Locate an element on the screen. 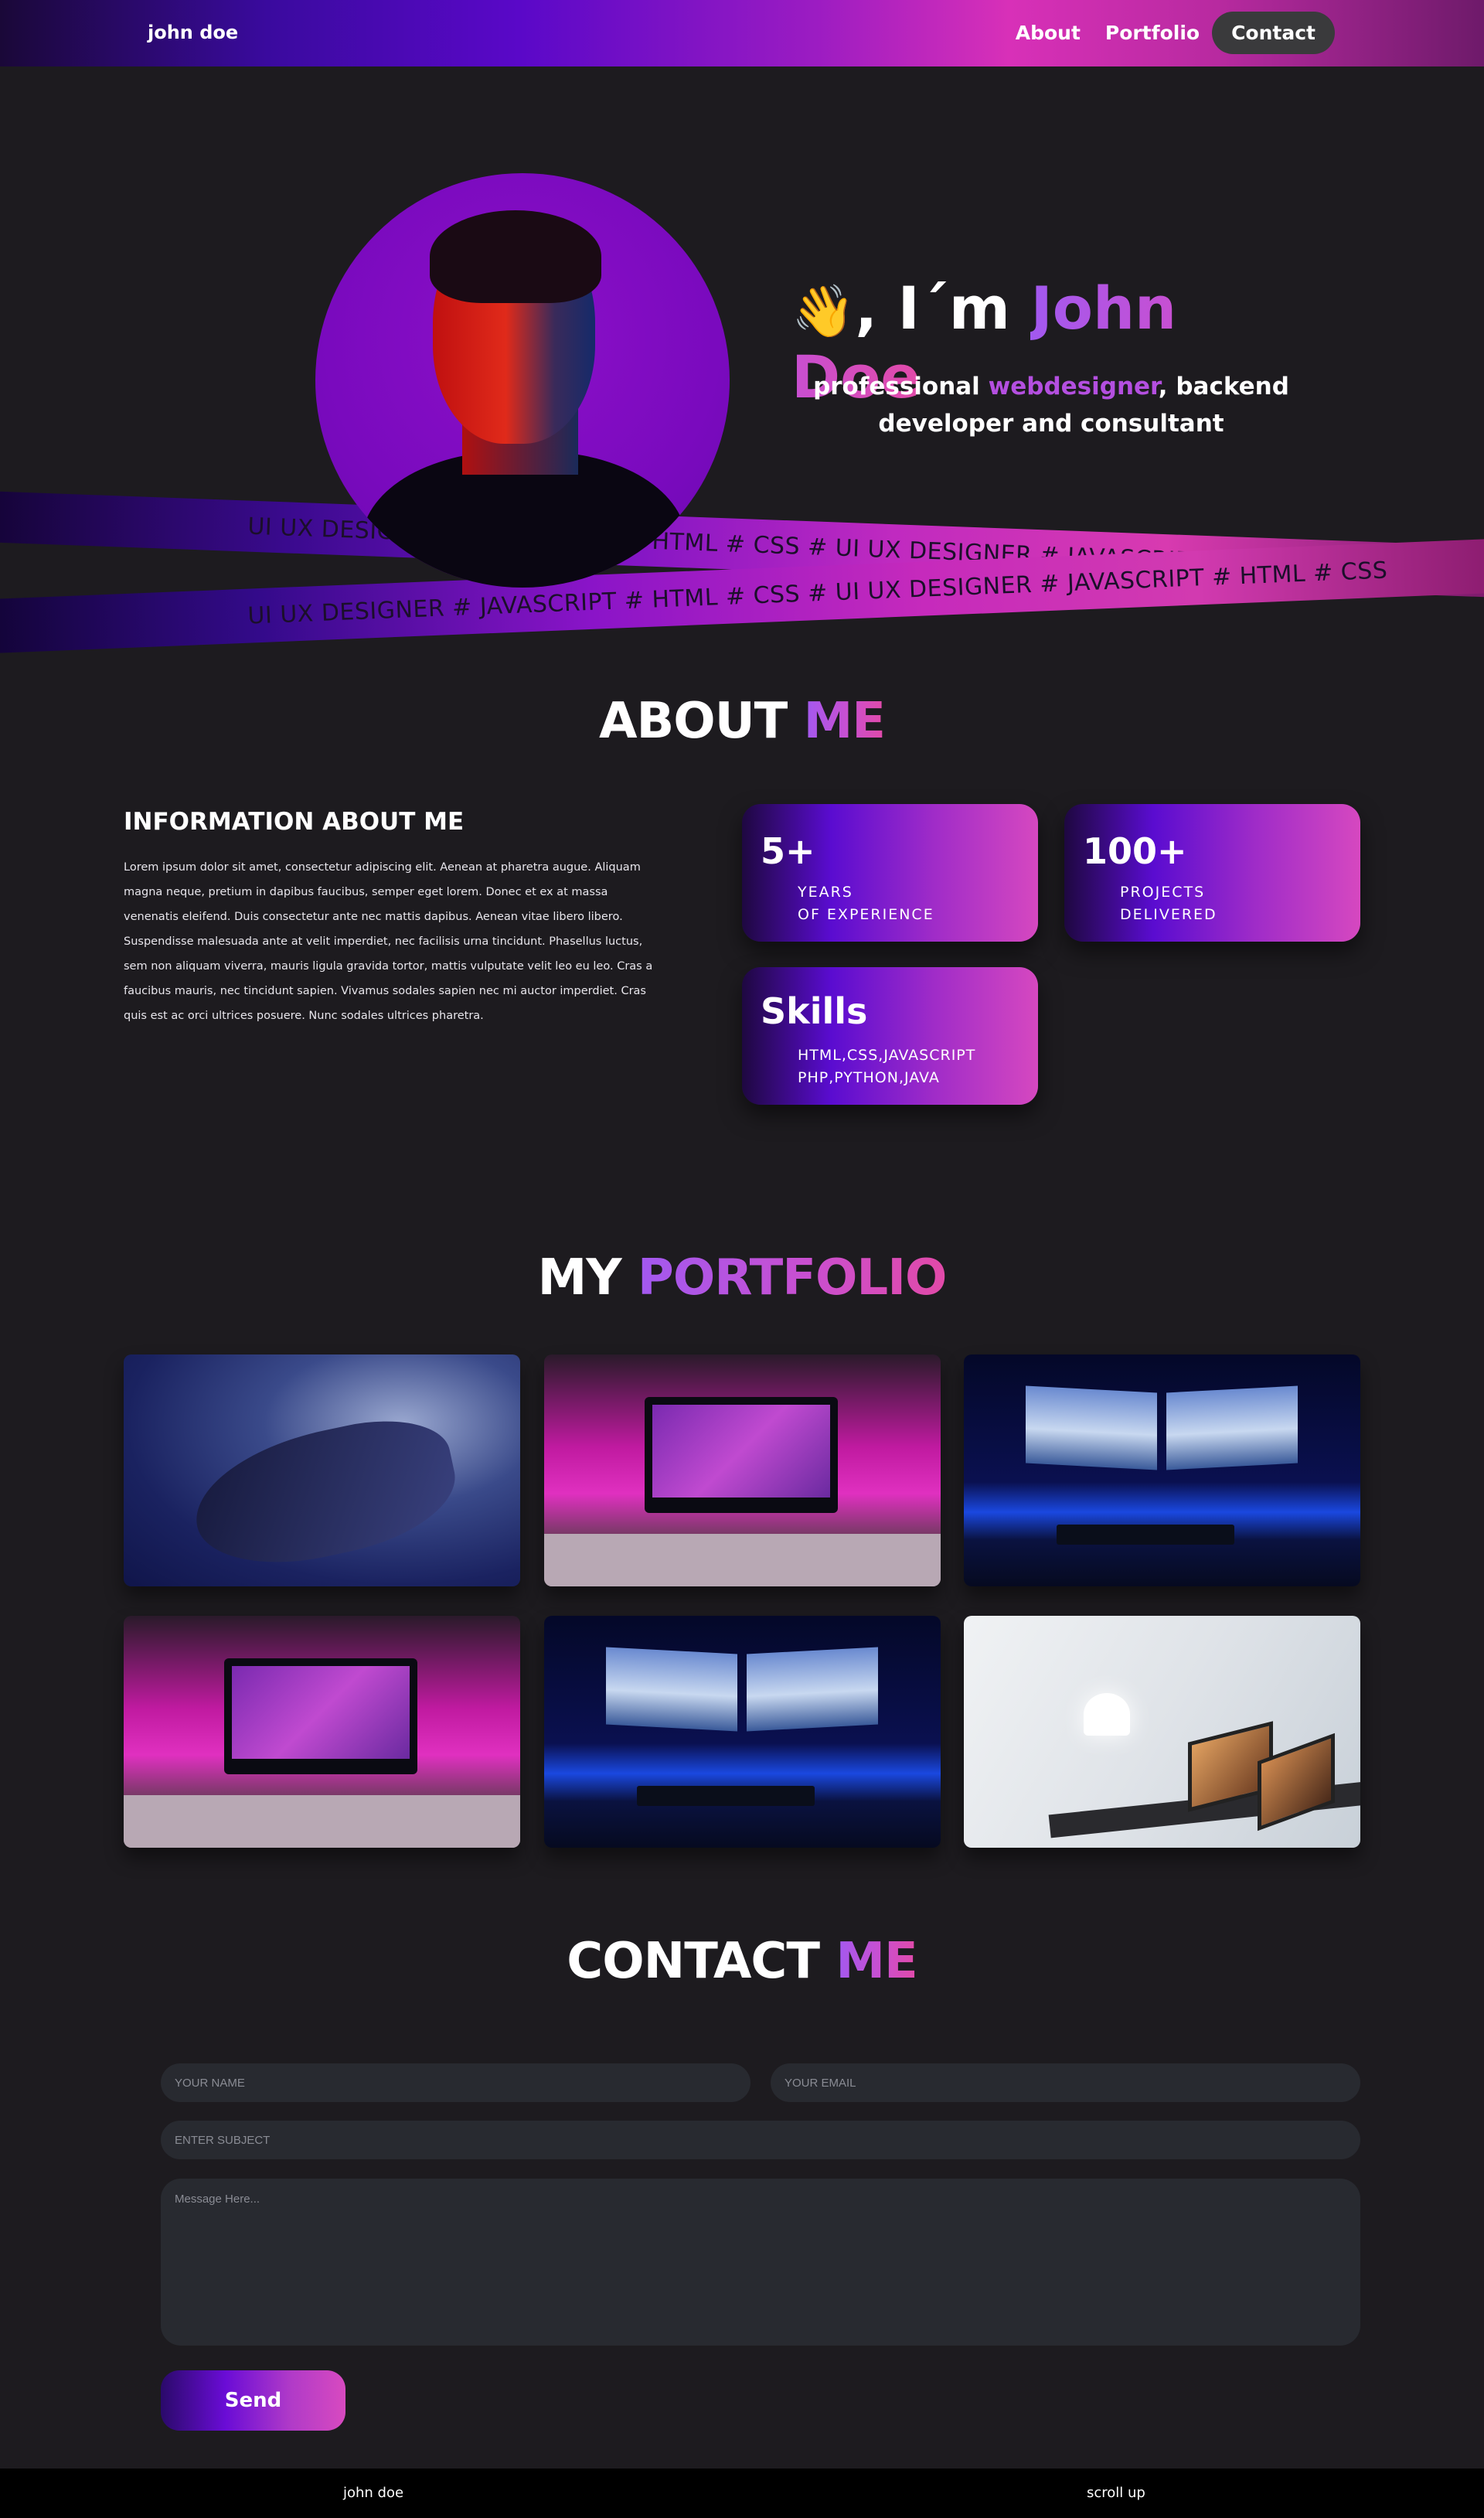 This screenshot has height=2518, width=1484. name-input is located at coordinates (456, 2082).